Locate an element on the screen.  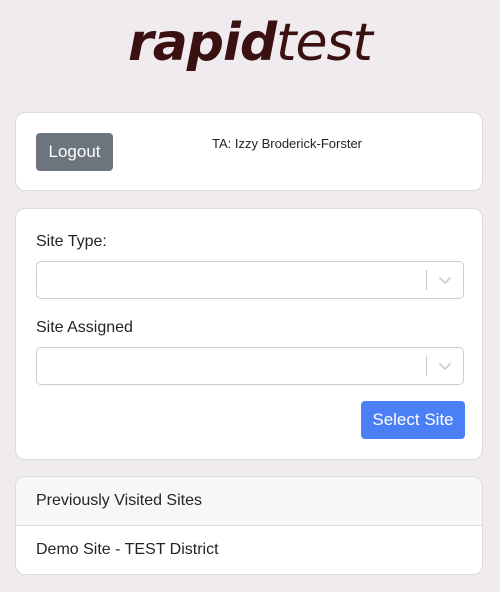
site-type-label: Site Type: is located at coordinates (71, 241).